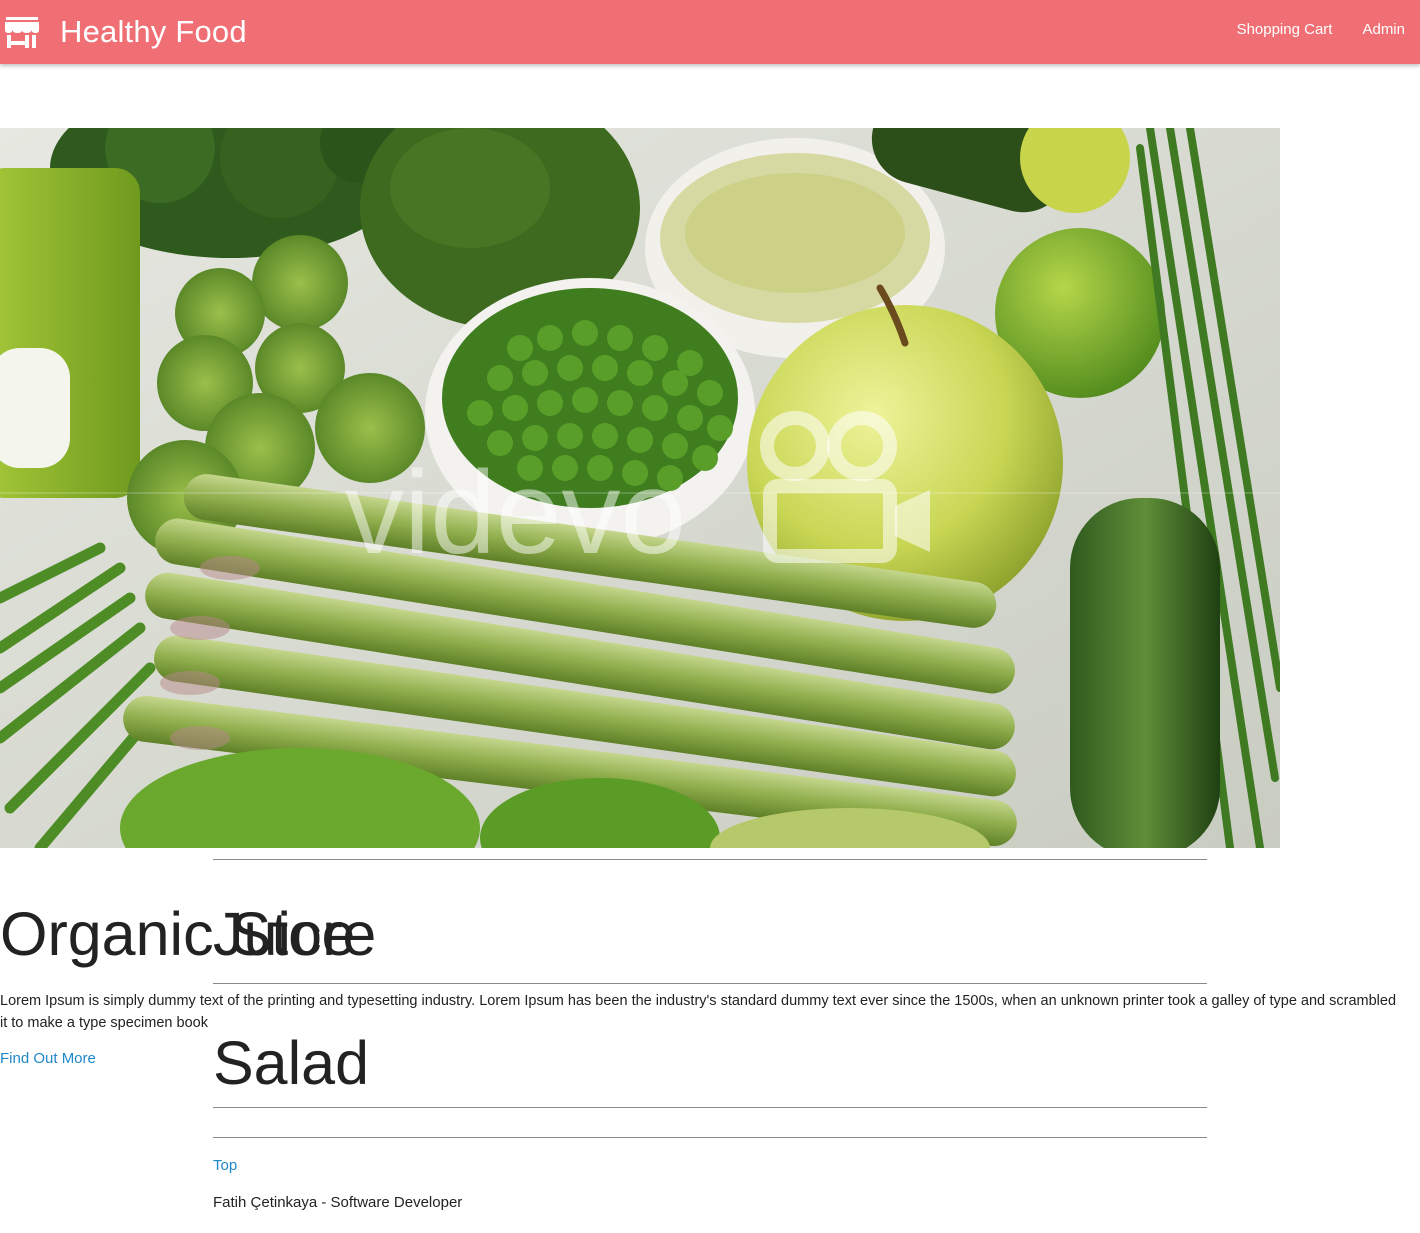 This screenshot has width=1420, height=1233. What do you see at coordinates (22, 32) in the screenshot?
I see `store-icon` at bounding box center [22, 32].